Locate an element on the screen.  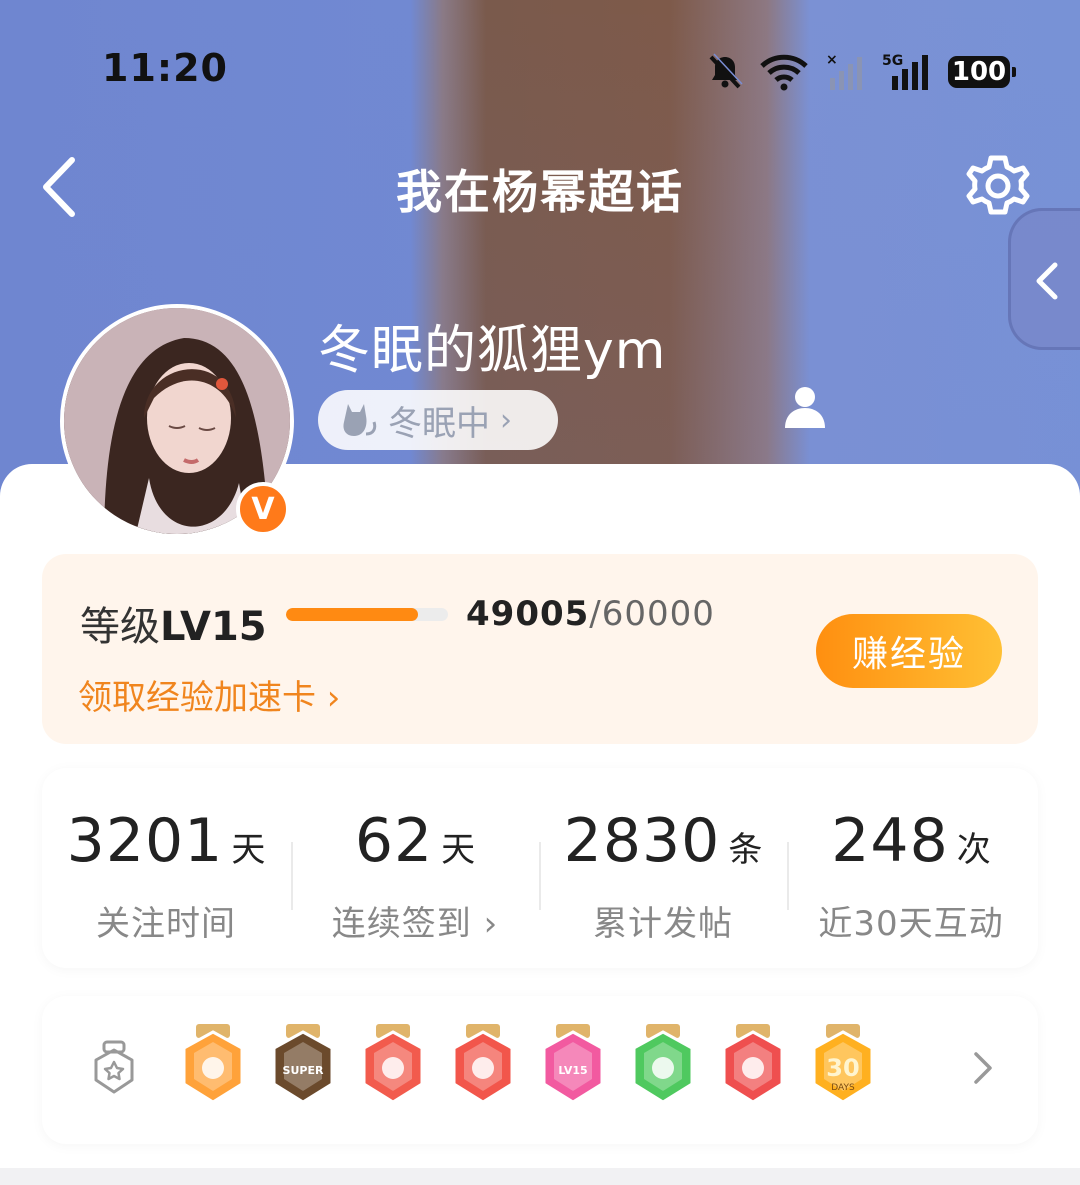
hibernating-status-pill: 冬眠中 › is located at coordinates (438, 420).